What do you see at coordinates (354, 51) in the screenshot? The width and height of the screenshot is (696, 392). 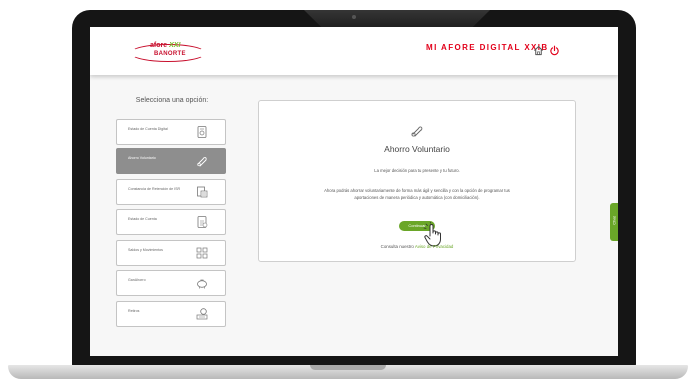 I see `app-header: afore XXI BANORTE MI AFORE DIGITAL XXIB` at bounding box center [354, 51].